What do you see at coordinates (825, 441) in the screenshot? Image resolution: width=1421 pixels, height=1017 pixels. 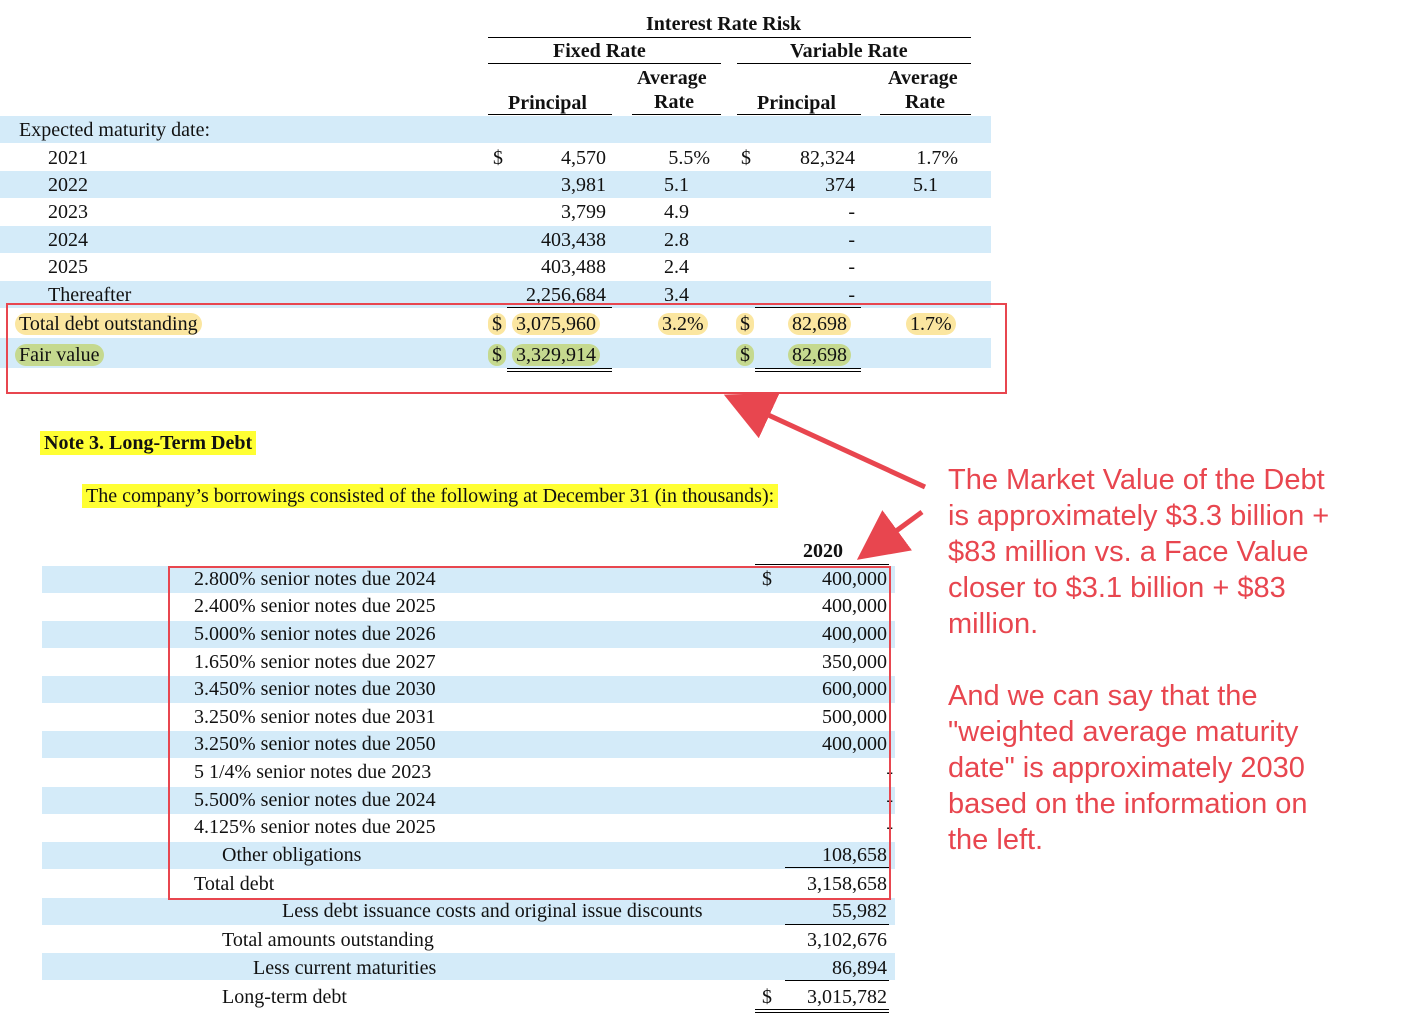 I see `arrow-to-fair-value` at bounding box center [825, 441].